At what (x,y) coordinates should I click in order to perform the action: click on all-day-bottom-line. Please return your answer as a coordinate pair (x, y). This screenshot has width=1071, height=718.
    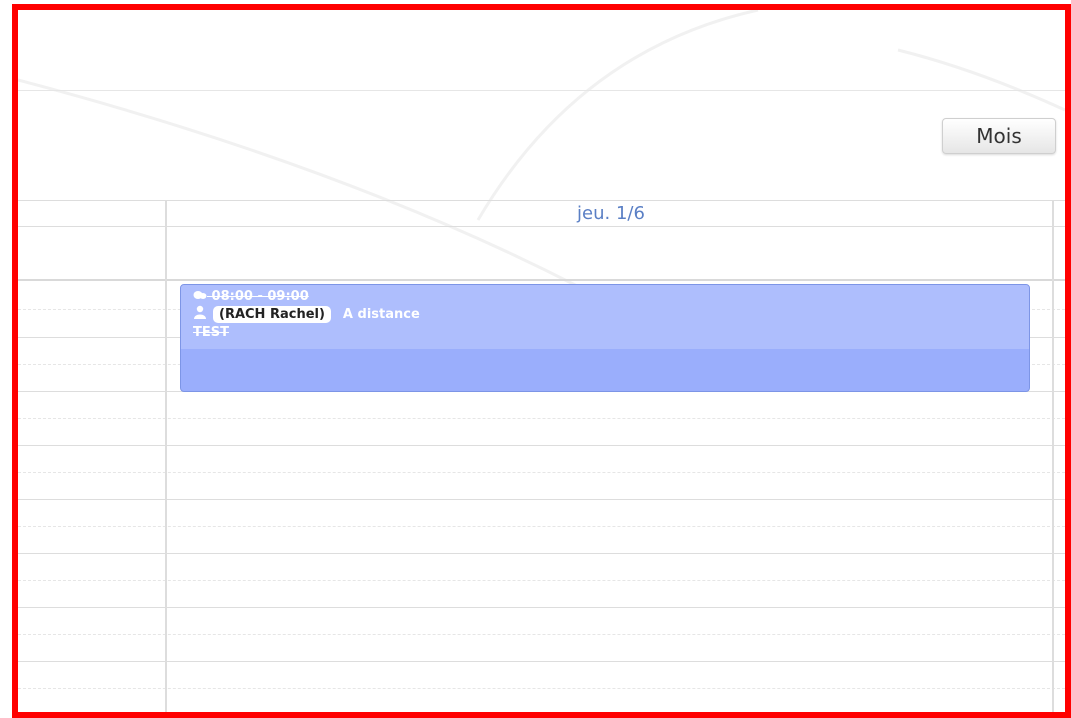
    Looking at the image, I should click on (541, 280).